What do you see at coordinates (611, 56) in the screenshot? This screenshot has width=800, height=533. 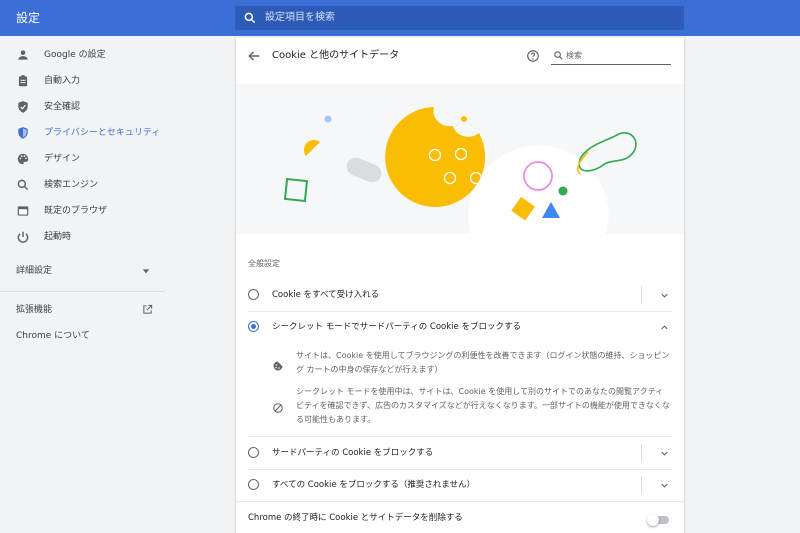 I see `cookie-search-input: 検索` at bounding box center [611, 56].